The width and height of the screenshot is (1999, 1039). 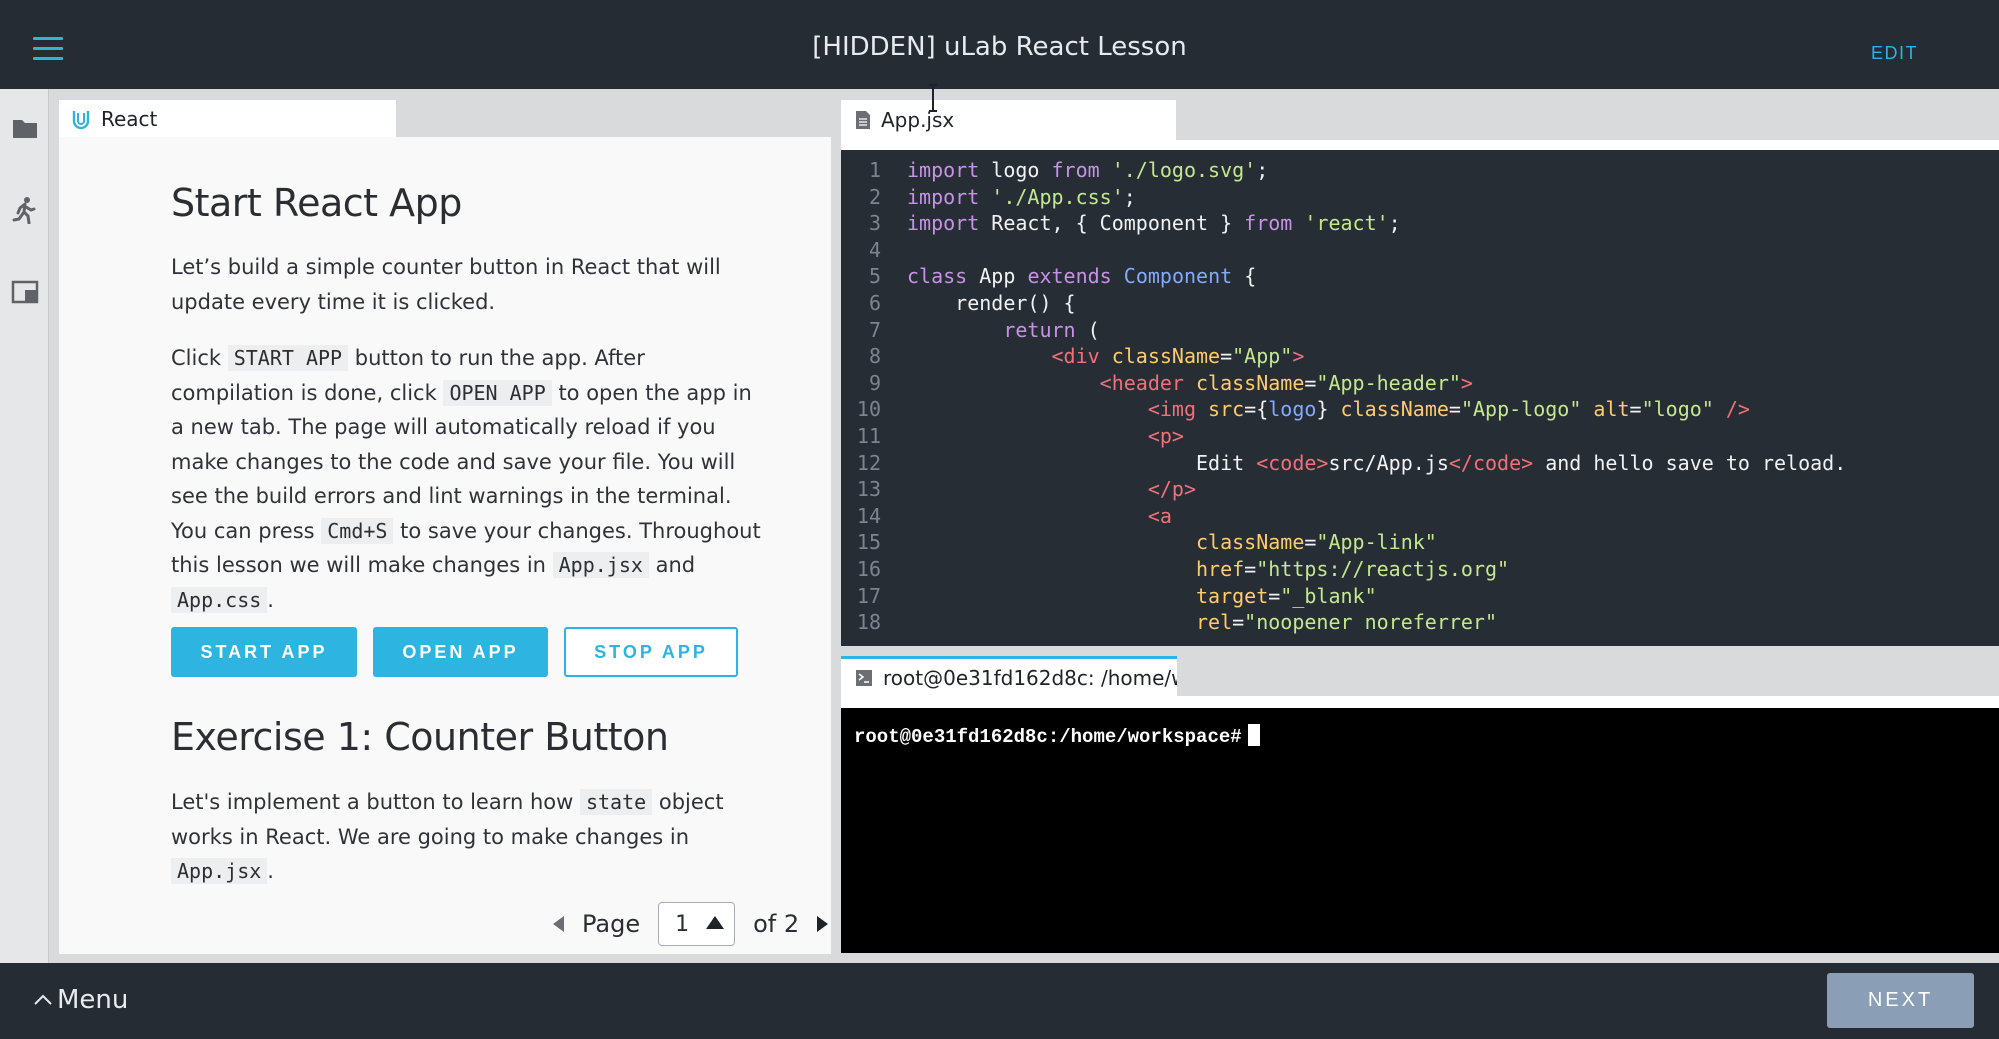 What do you see at coordinates (420, 737) in the screenshot?
I see `heading-exercise-1: Exercise 1: Counter Button` at bounding box center [420, 737].